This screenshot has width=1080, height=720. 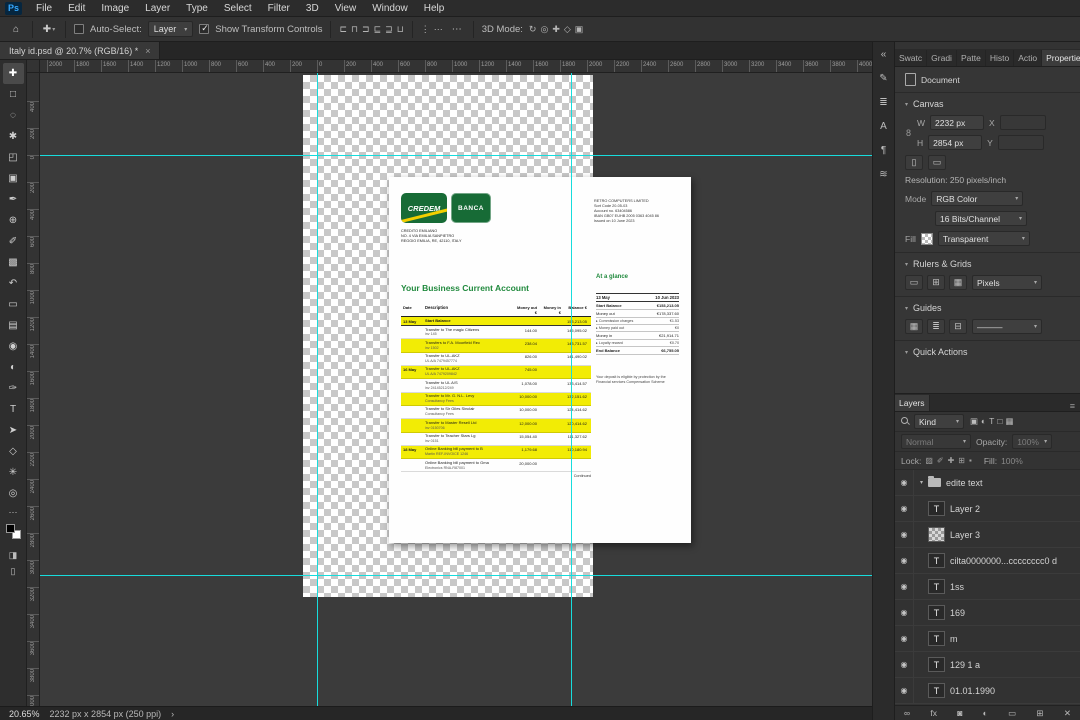 I want to click on status-chevron-icon: ›, so click(x=172, y=714).